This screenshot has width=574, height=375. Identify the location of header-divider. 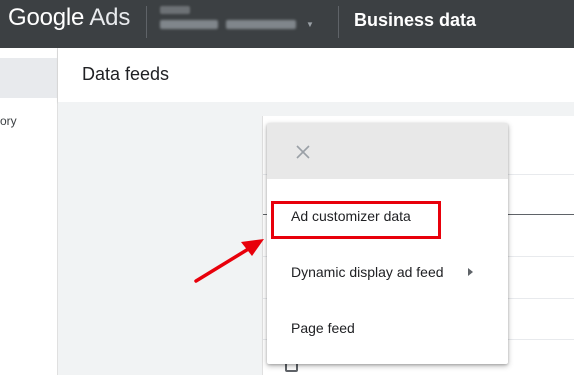
(146, 22).